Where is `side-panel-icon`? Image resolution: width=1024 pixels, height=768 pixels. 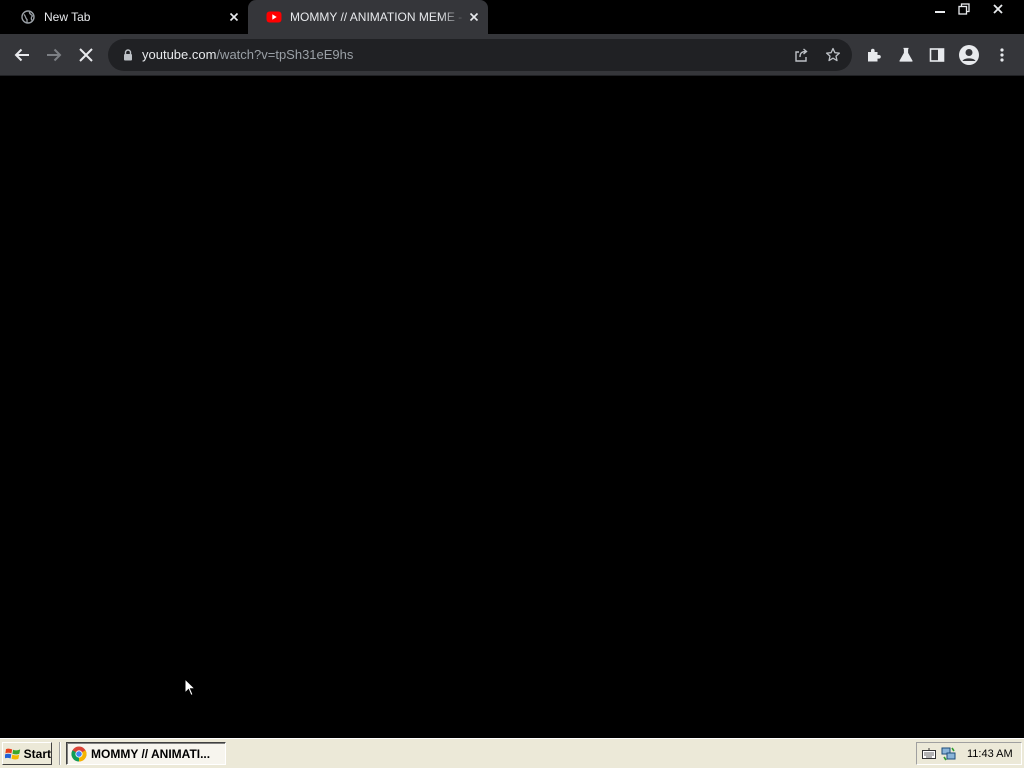 side-panel-icon is located at coordinates (937, 55).